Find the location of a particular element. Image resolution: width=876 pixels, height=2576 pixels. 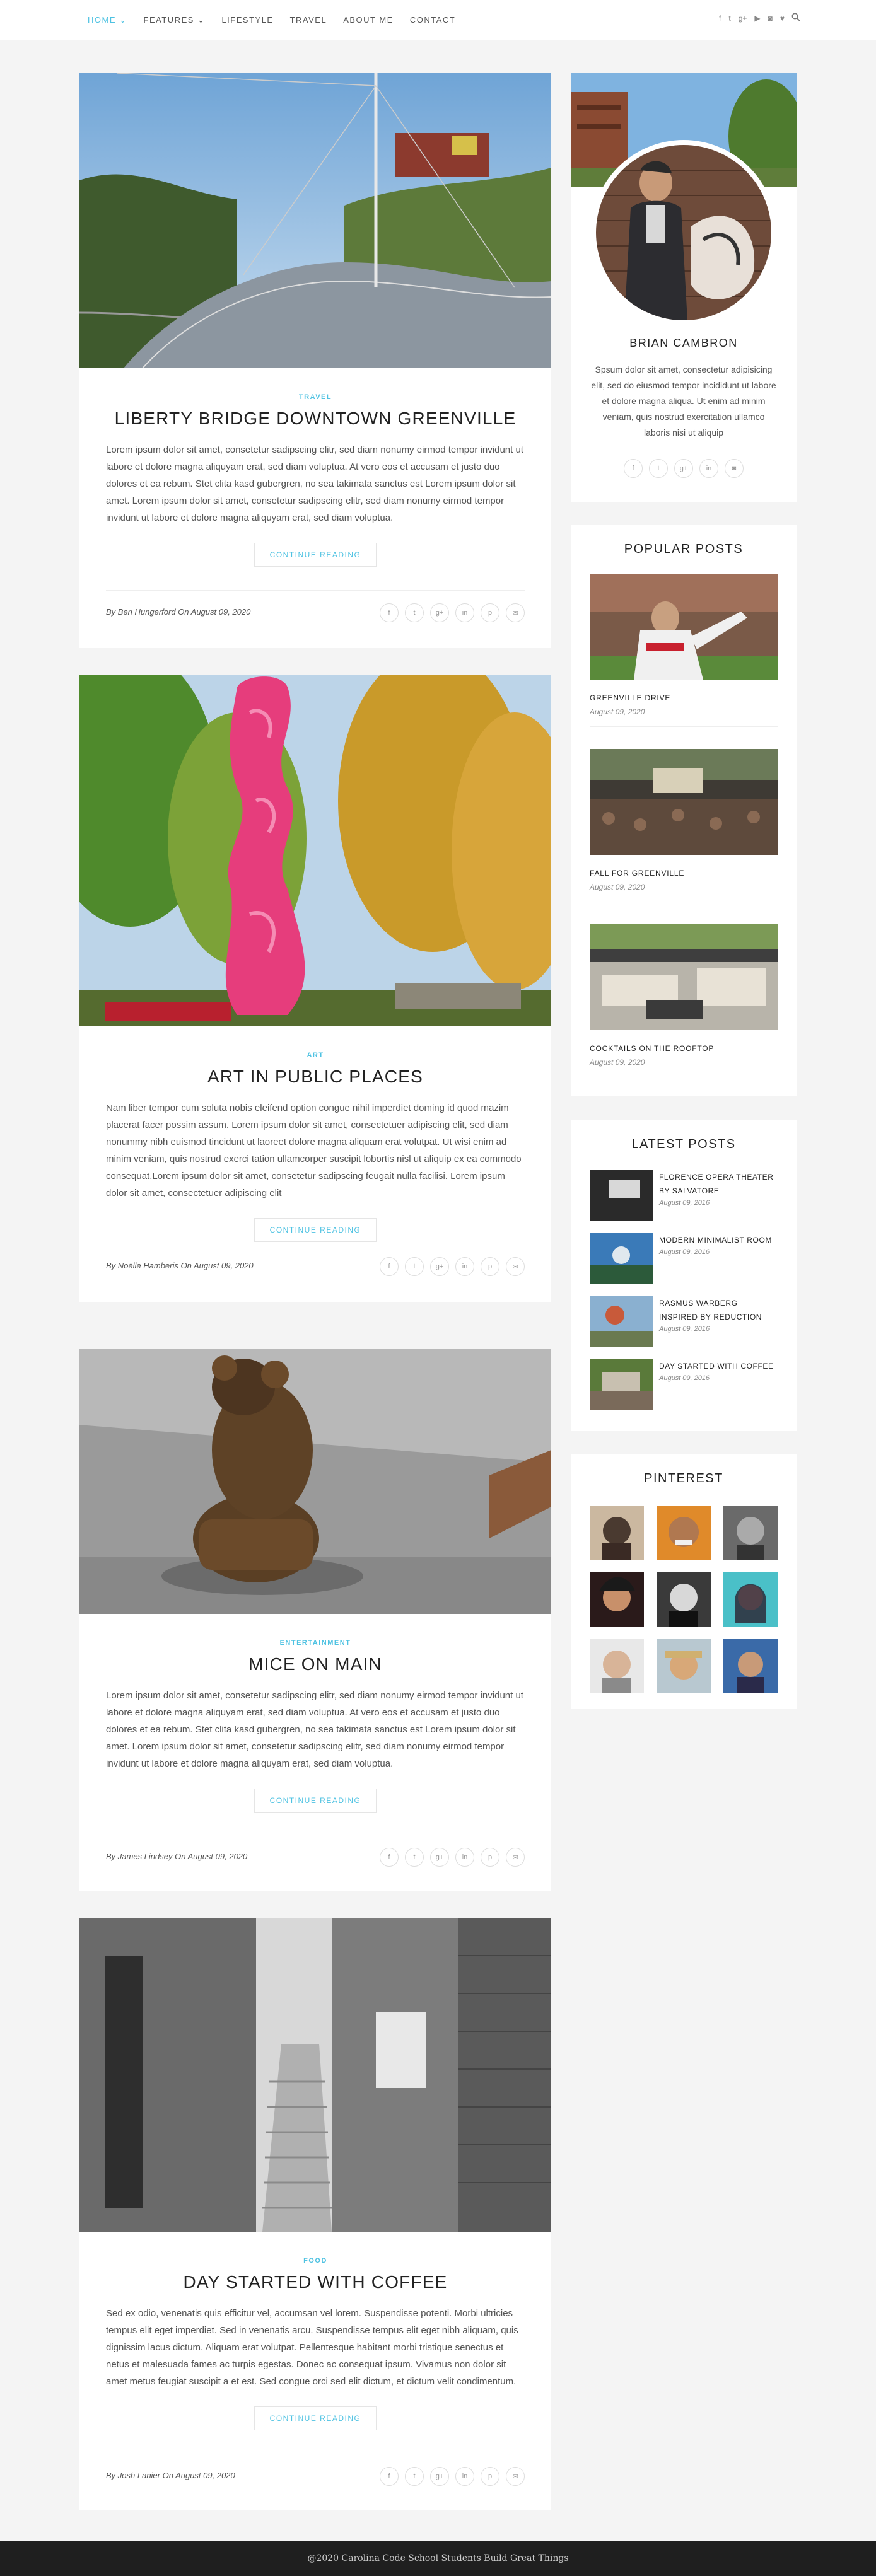

post-title: ART IN PUBLIC PLACES is located at coordinates (315, 1077).